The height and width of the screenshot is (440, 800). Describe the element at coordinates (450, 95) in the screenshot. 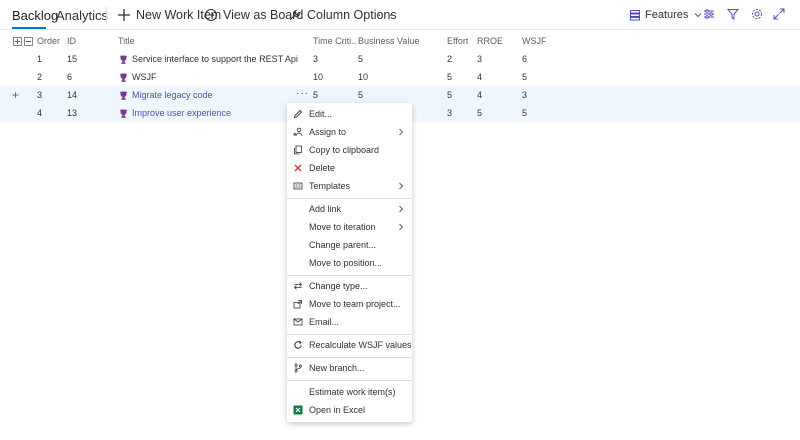

I see `effort-cell: 5` at that location.